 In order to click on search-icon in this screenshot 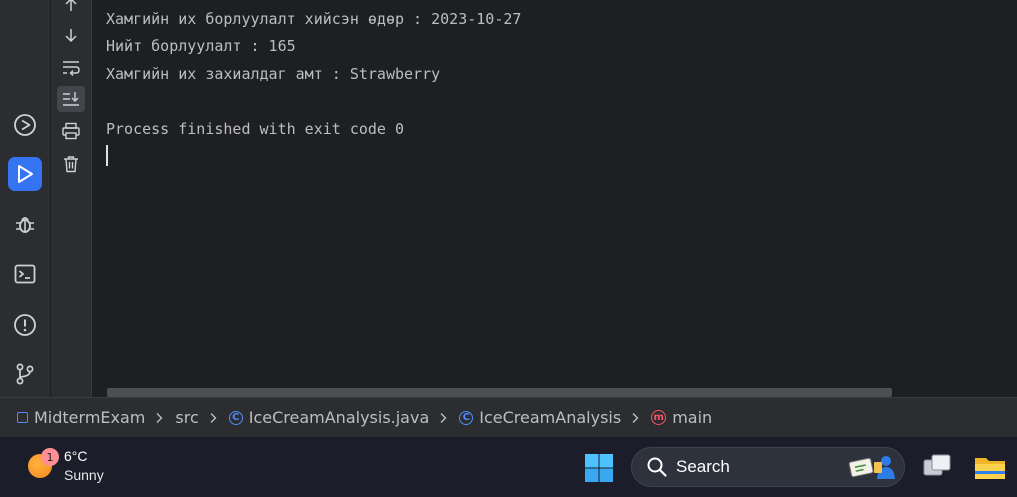, I will do `click(657, 467)`.